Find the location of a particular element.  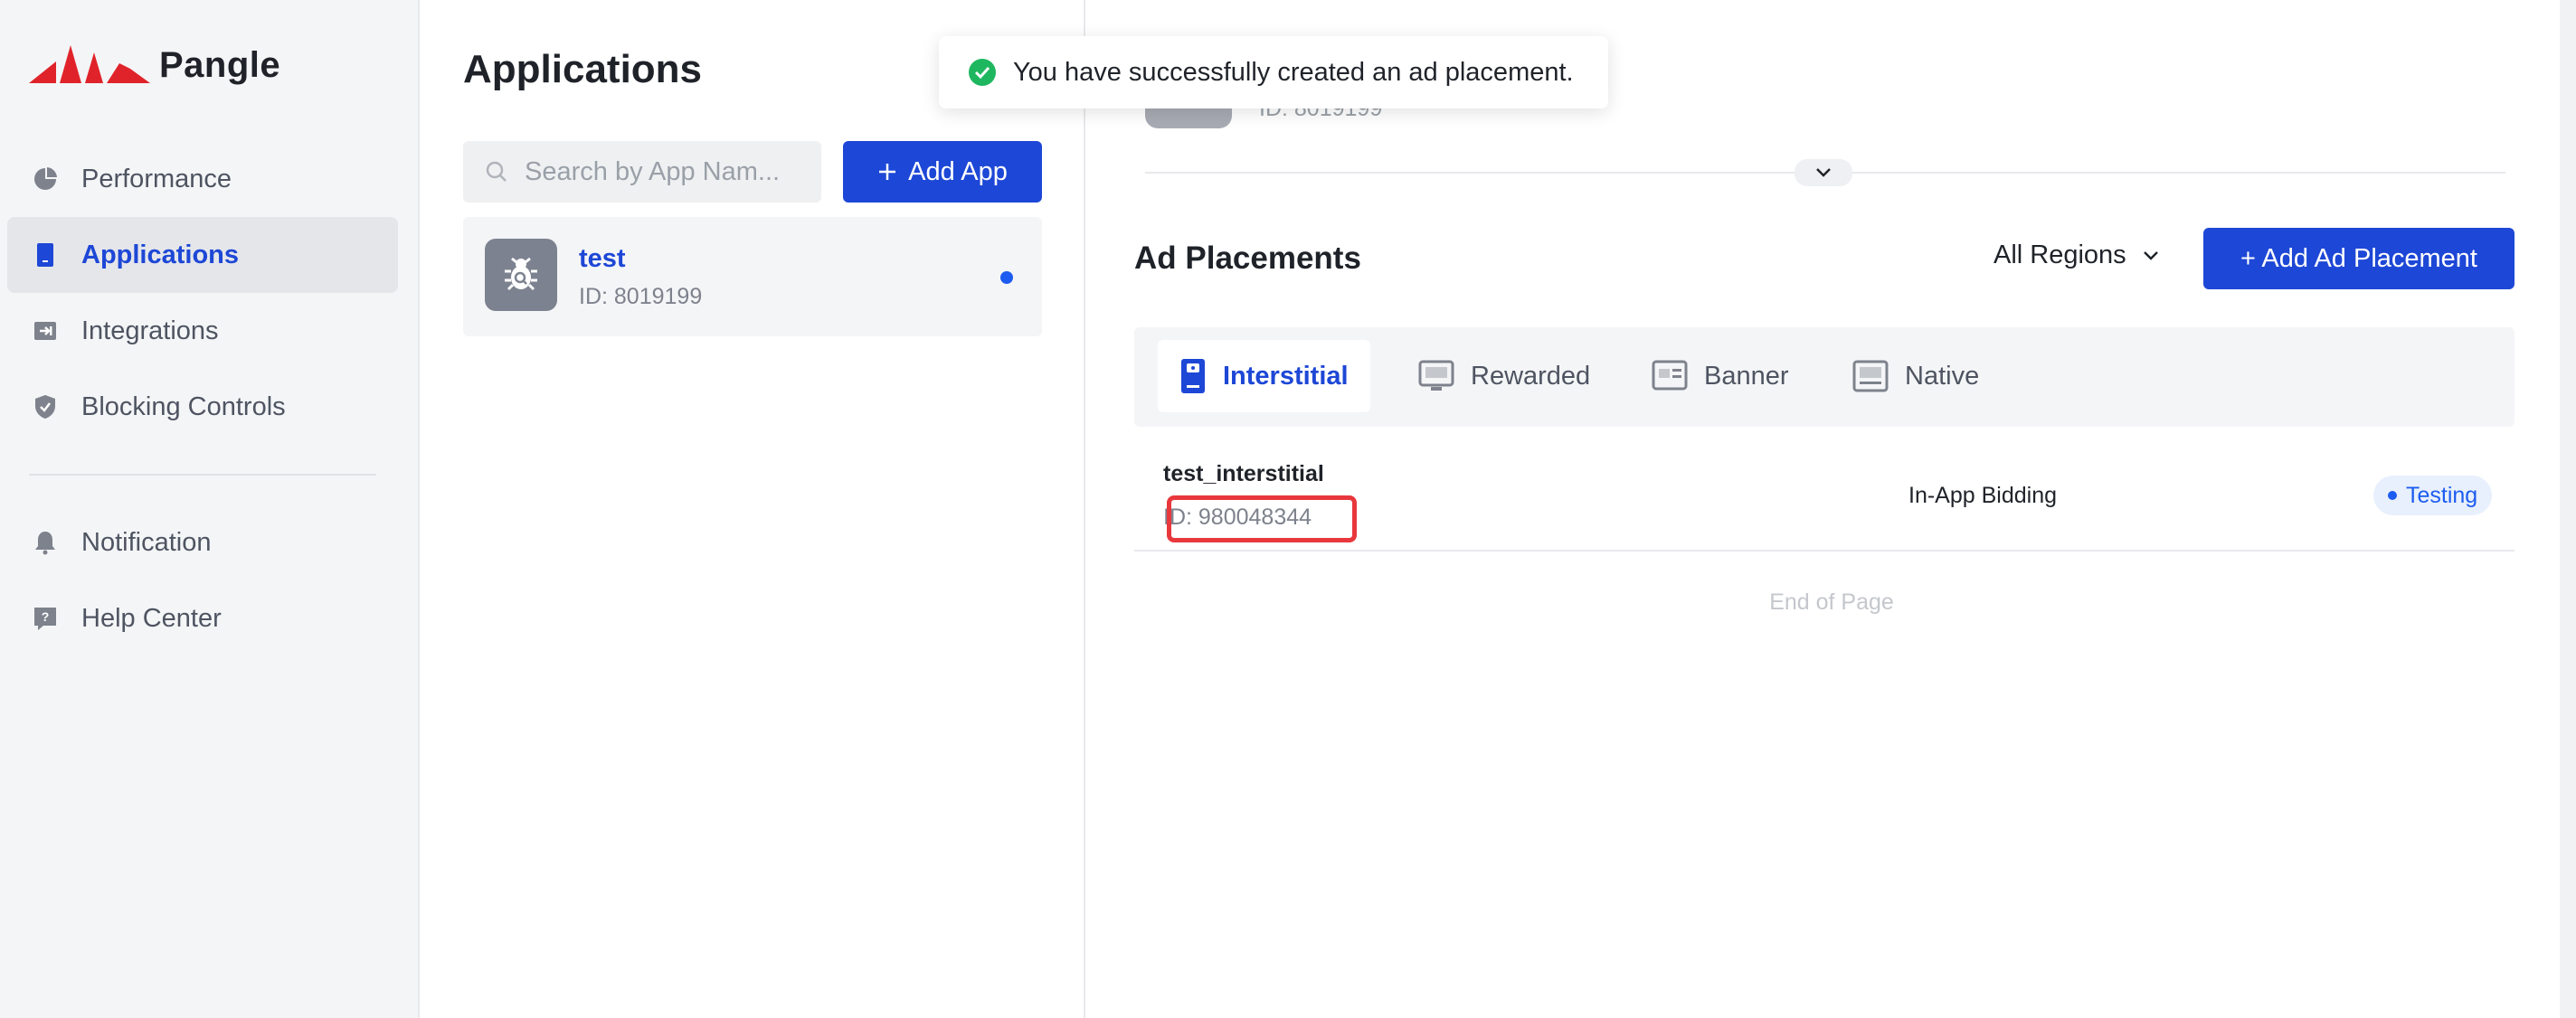

tab-label: Rewarded is located at coordinates (1531, 376).